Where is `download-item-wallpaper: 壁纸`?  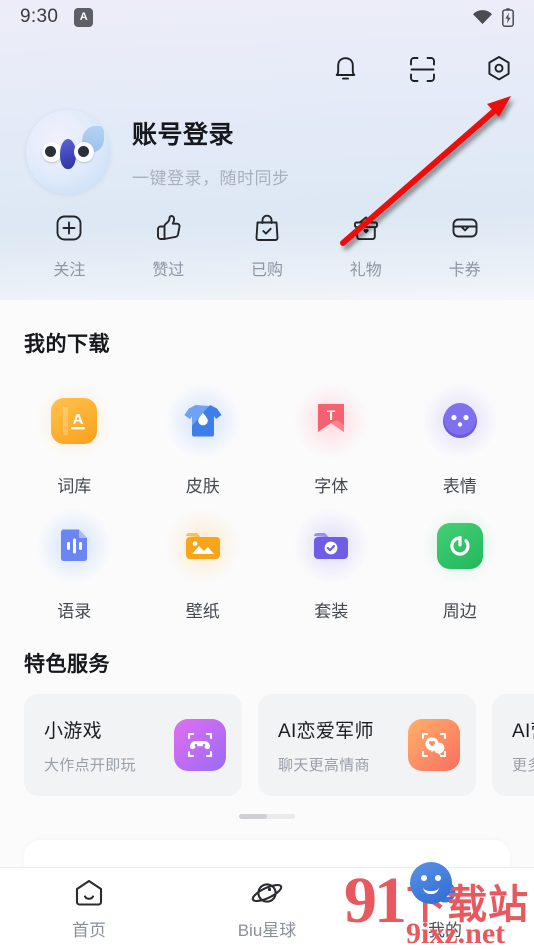
download-item-wallpaper: 壁纸 is located at coordinates (203, 559).